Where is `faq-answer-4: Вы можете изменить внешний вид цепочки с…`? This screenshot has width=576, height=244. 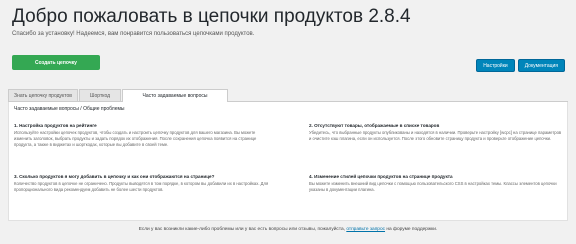
faq-answer-4: Вы можете изменить внешний вид цепочки с… is located at coordinates (433, 186).